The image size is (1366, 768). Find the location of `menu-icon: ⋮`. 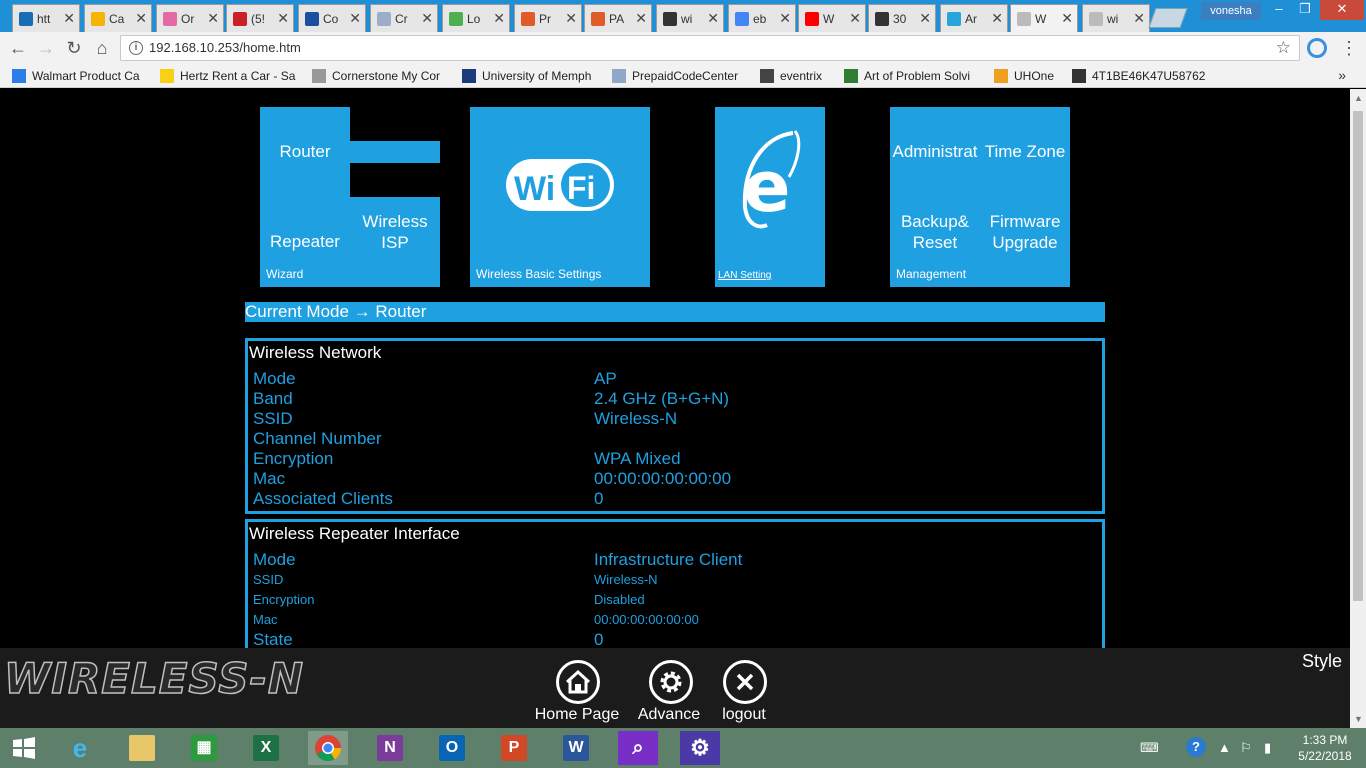

menu-icon: ⋮ is located at coordinates (1349, 48).